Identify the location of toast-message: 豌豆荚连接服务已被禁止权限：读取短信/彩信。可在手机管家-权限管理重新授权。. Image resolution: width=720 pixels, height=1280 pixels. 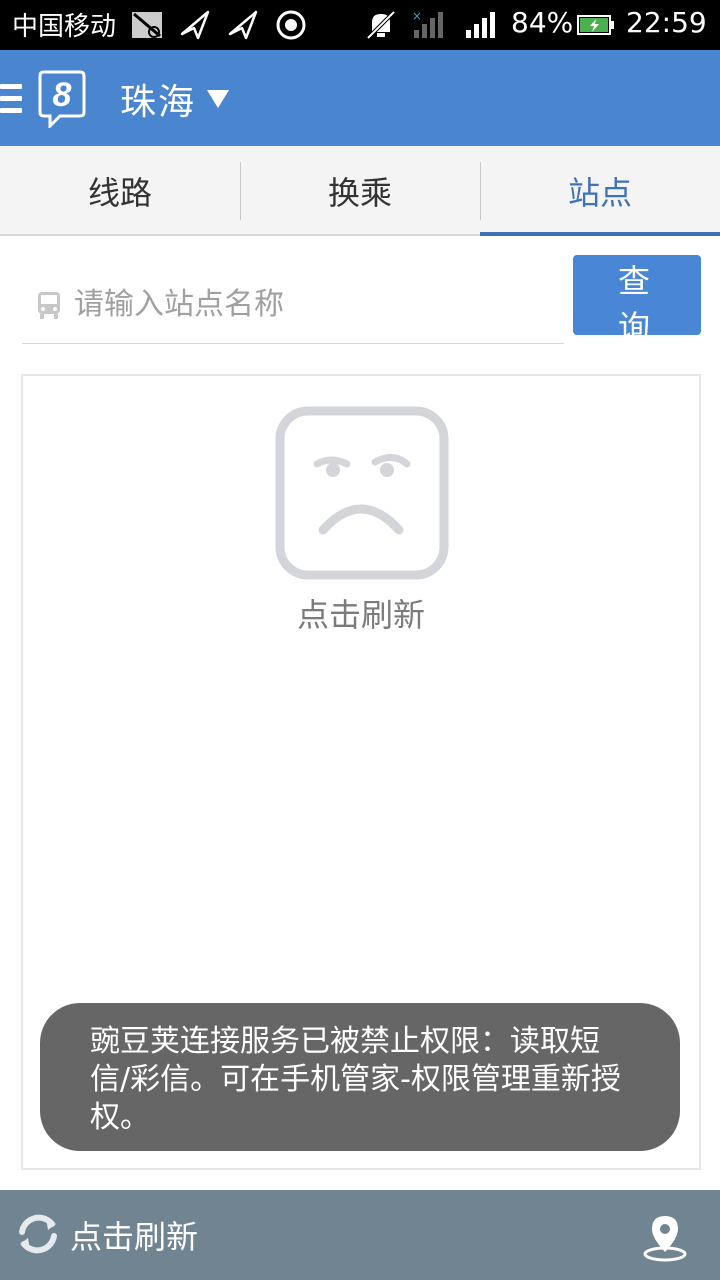
(360, 1077).